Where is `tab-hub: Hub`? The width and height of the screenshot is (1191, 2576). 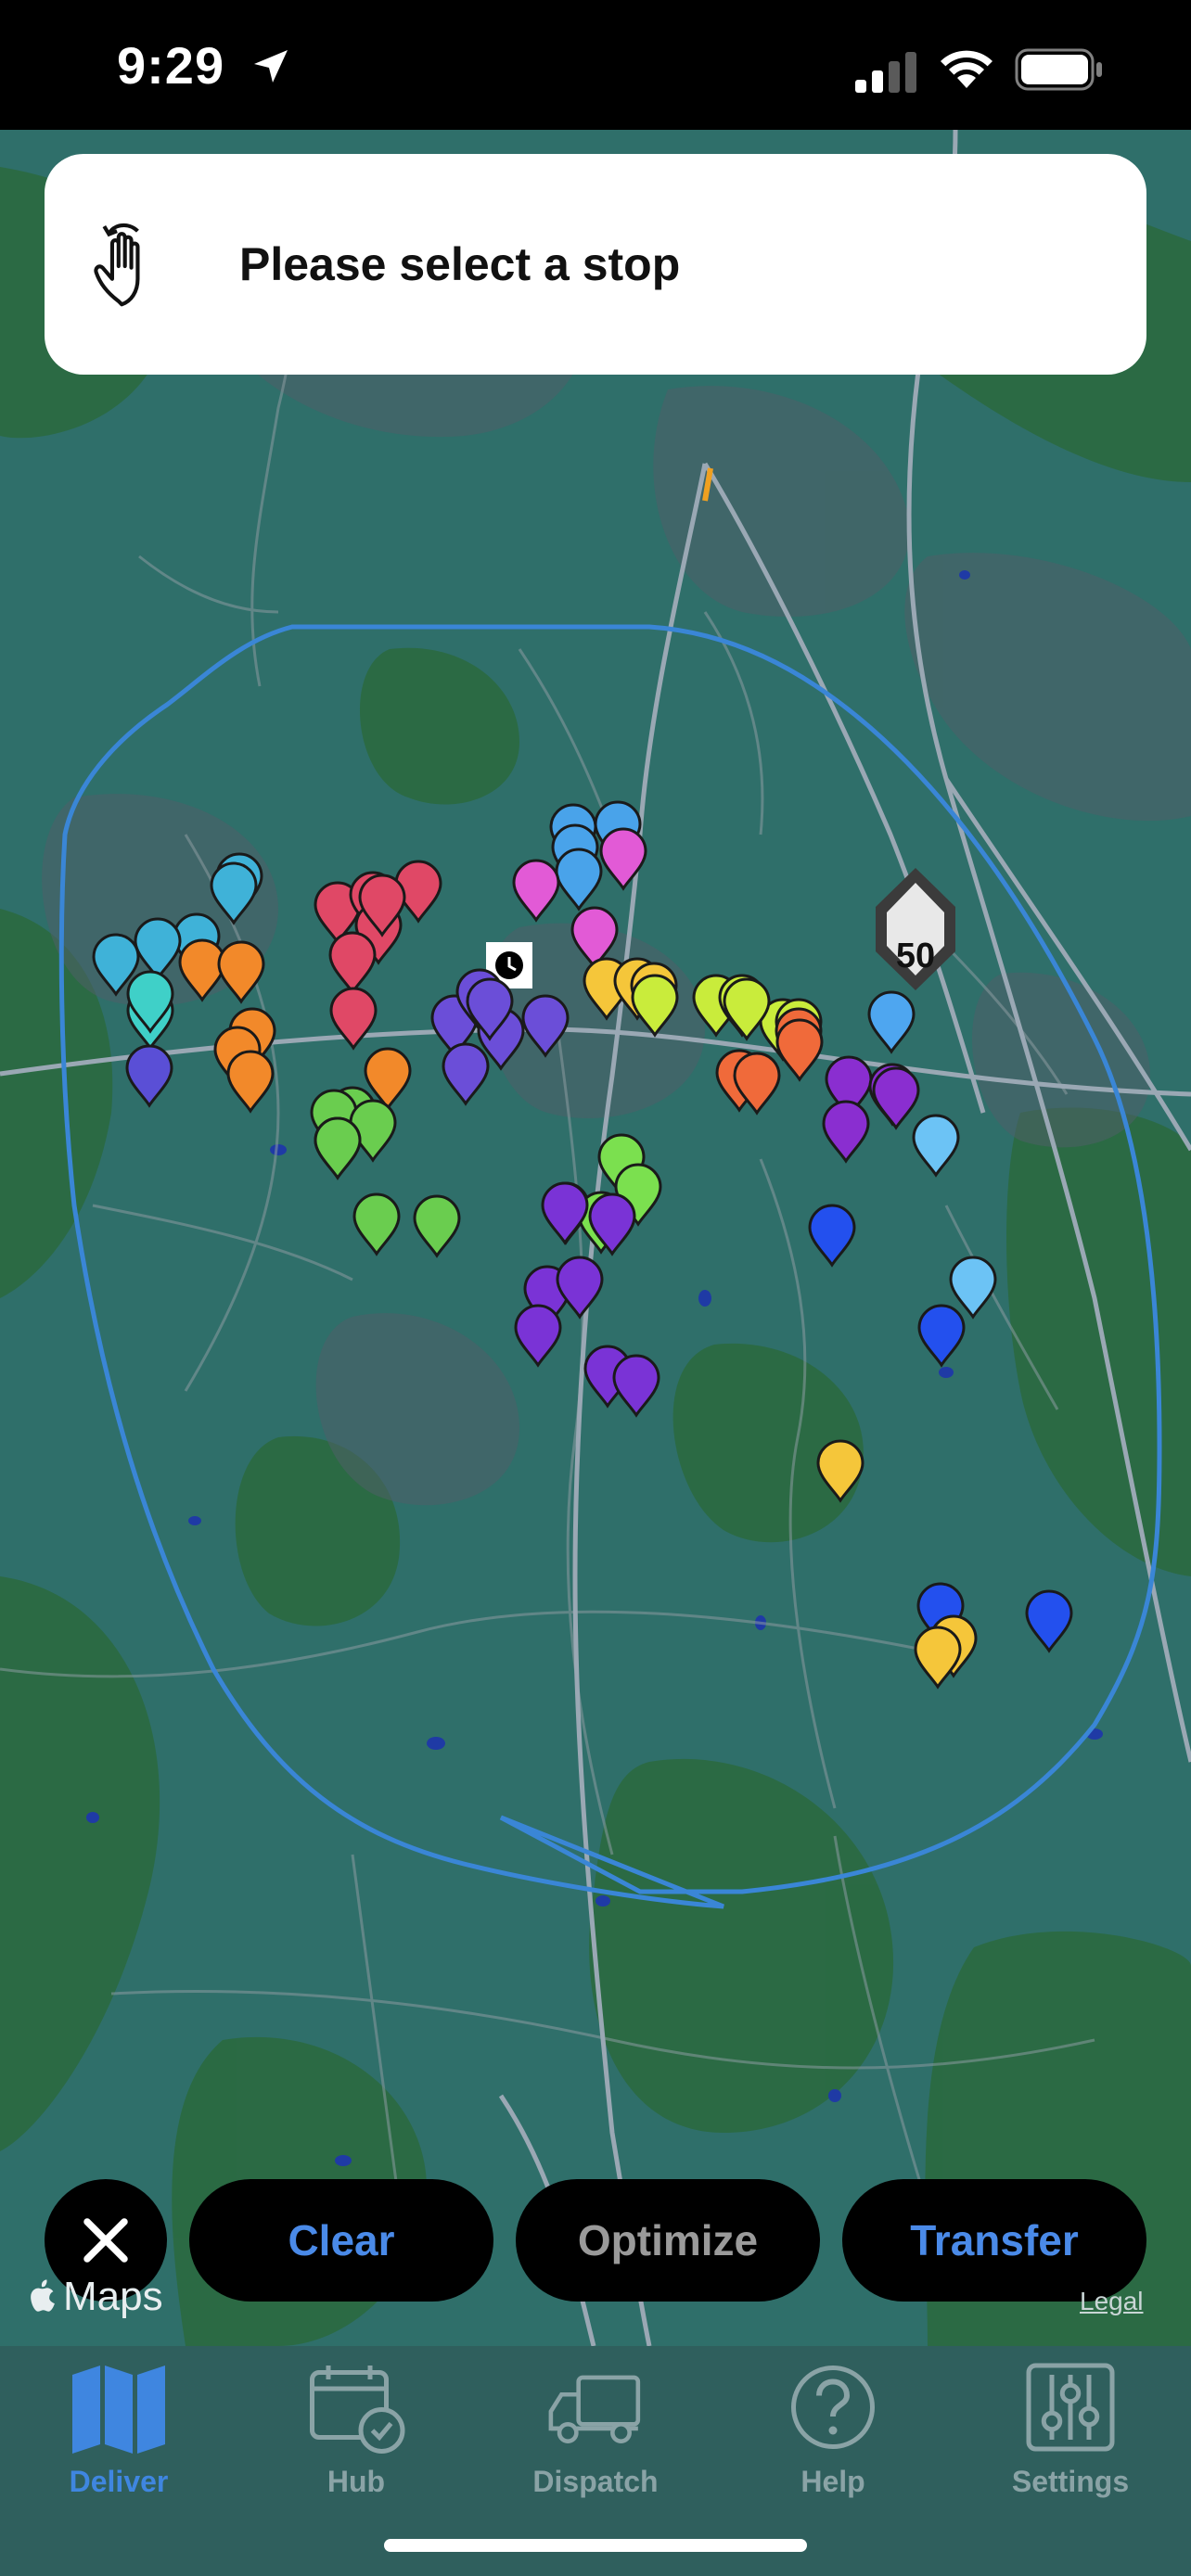 tab-hub: Hub is located at coordinates (356, 2438).